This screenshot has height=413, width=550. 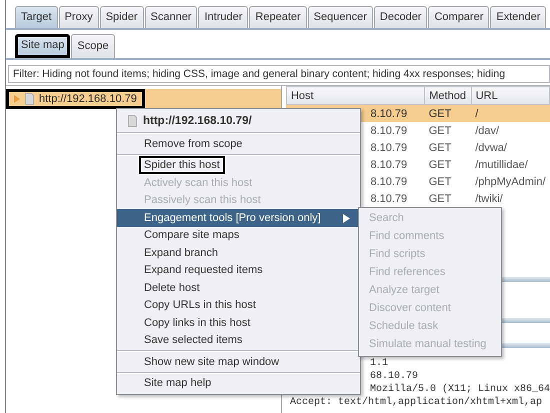 I want to click on request-line: Accept: text/html,application/xhtml+xml,ap, so click(x=417, y=402).